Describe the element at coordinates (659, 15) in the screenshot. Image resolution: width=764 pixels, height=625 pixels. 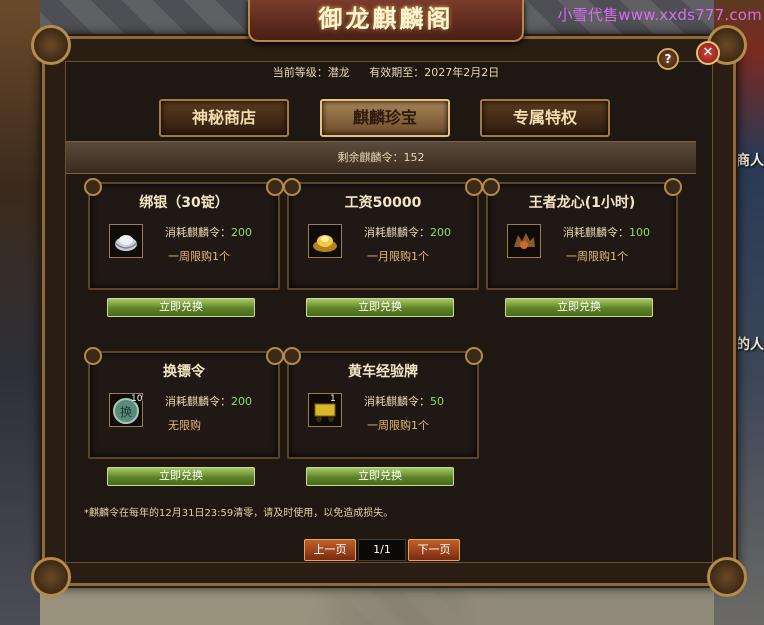
I see `watermark: 小雪代售www.xxds777.com` at that location.